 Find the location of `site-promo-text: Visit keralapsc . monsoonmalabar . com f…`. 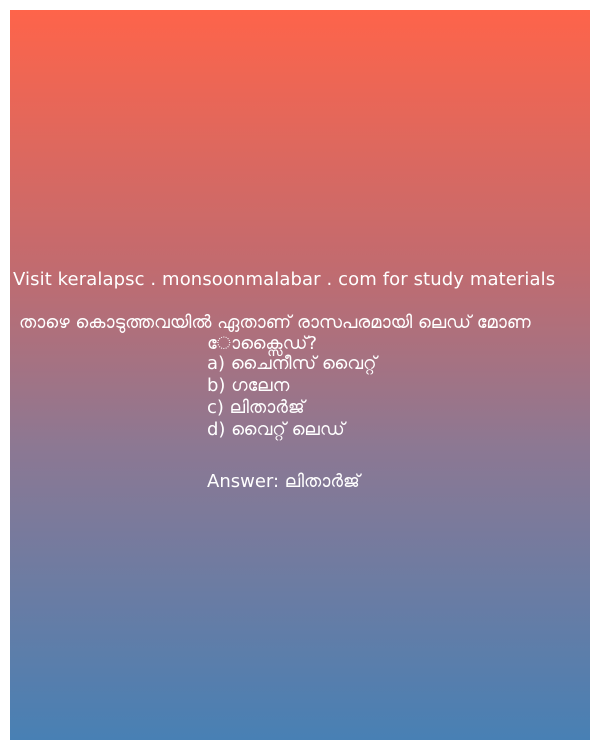

site-promo-text: Visit keralapsc . monsoonmalabar . com f… is located at coordinates (284, 279).